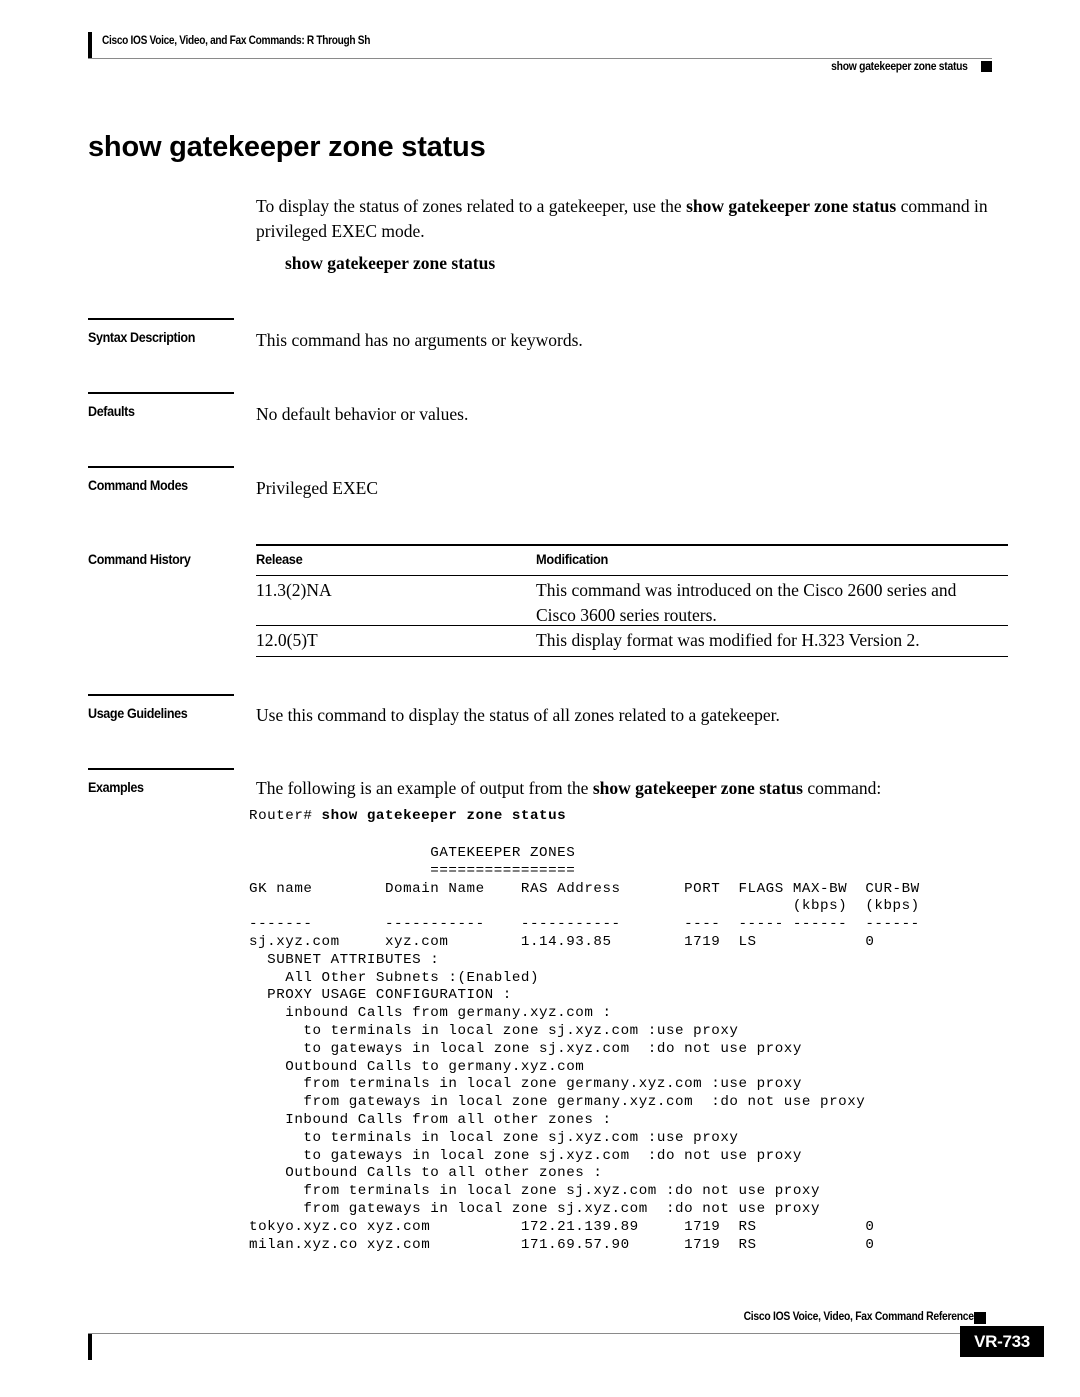 The image size is (1080, 1397). I want to click on command-history-top-rule, so click(632, 545).